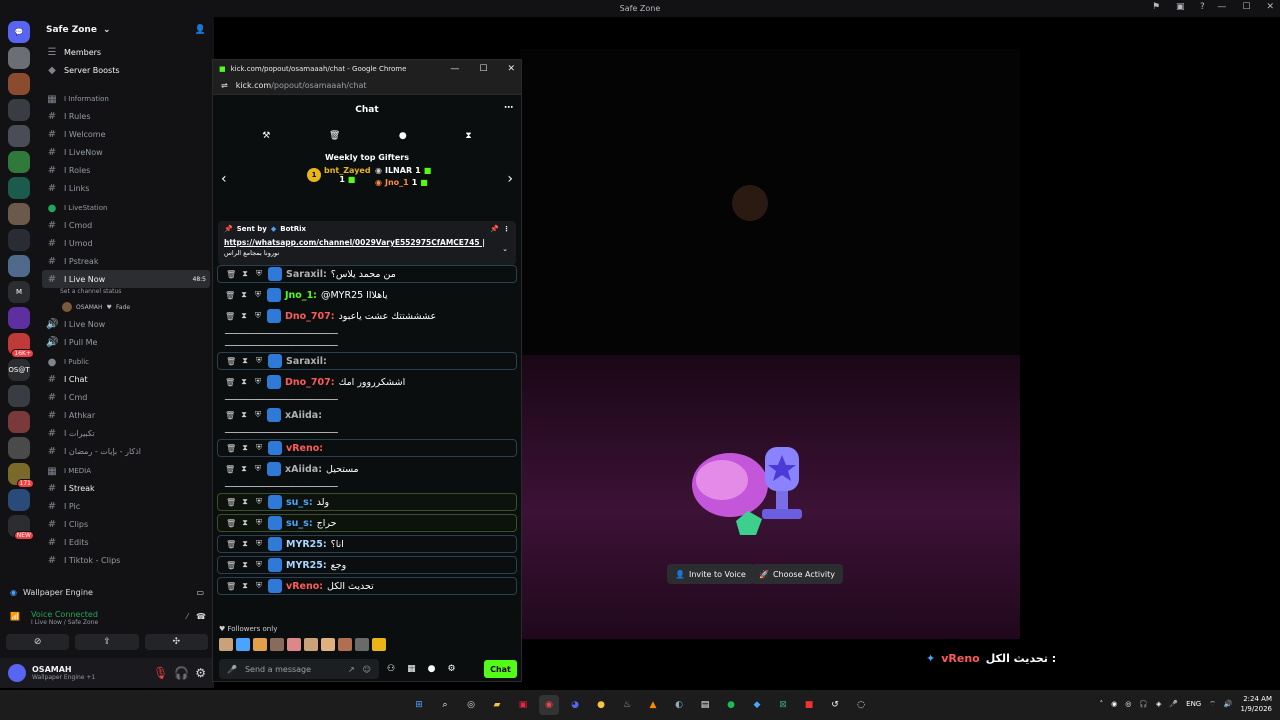 The width and height of the screenshot is (1280, 720). What do you see at coordinates (176, 642) in the screenshot?
I see `activities-button: ✣` at bounding box center [176, 642].